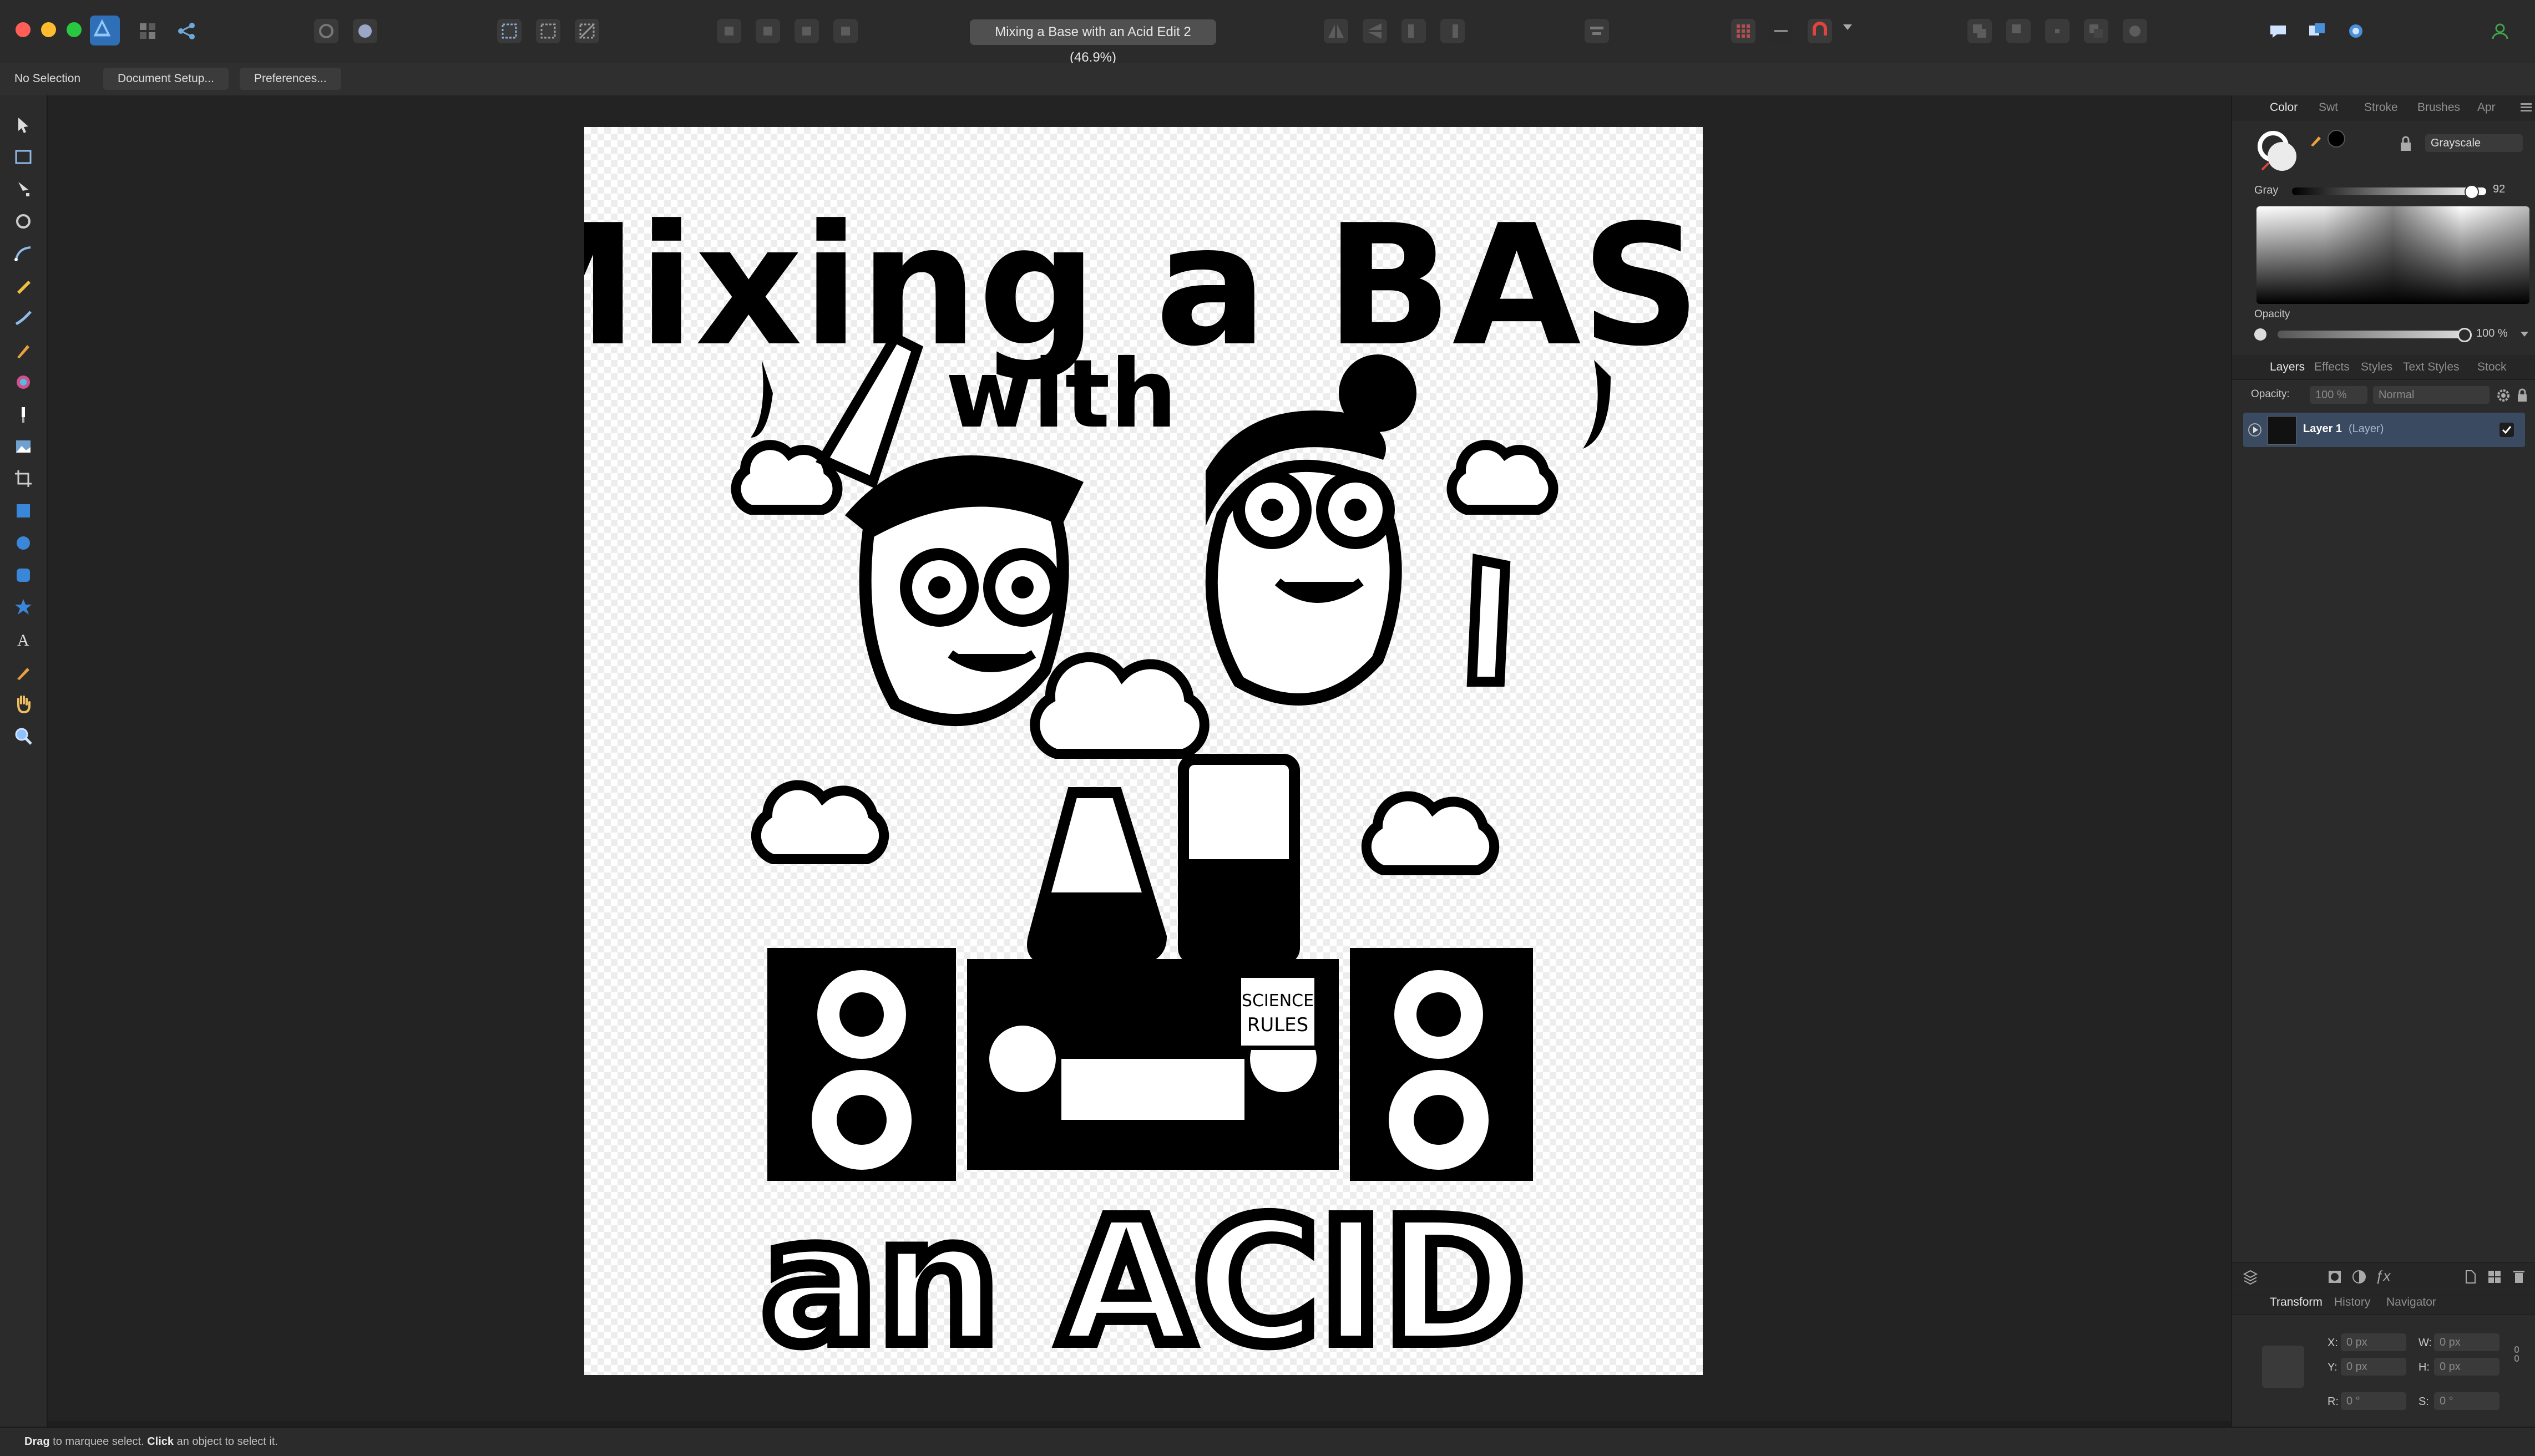  I want to click on tab-appearance: Apr, so click(2486, 107).